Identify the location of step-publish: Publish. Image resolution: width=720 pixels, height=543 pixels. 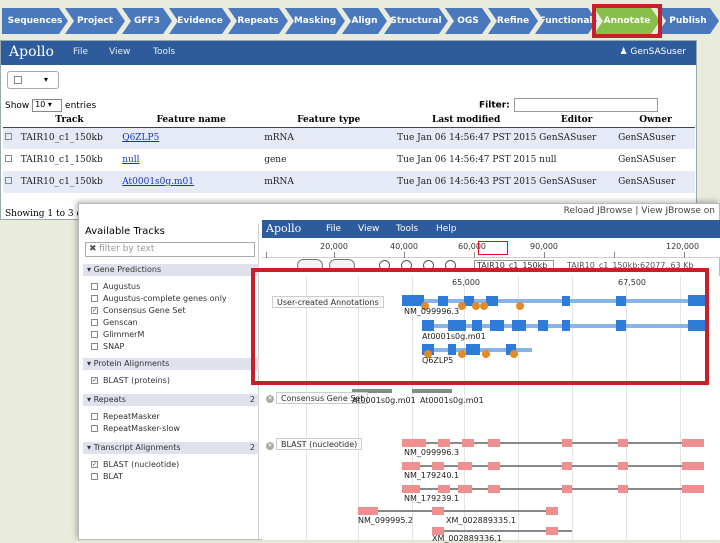
(688, 21).